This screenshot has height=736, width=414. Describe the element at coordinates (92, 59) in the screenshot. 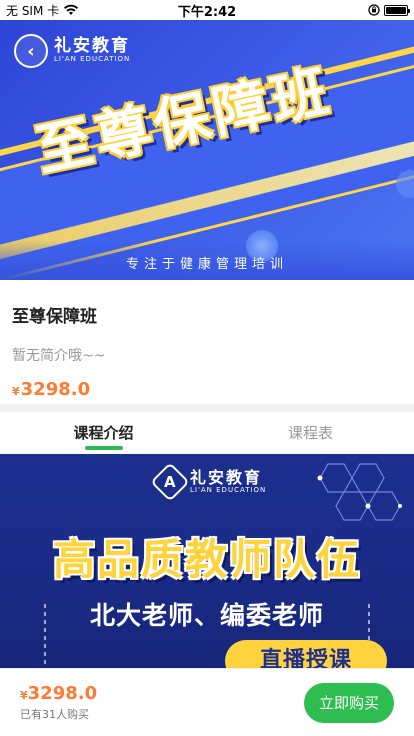

I see `brand-name-en: LI'AN EDUCATION` at that location.